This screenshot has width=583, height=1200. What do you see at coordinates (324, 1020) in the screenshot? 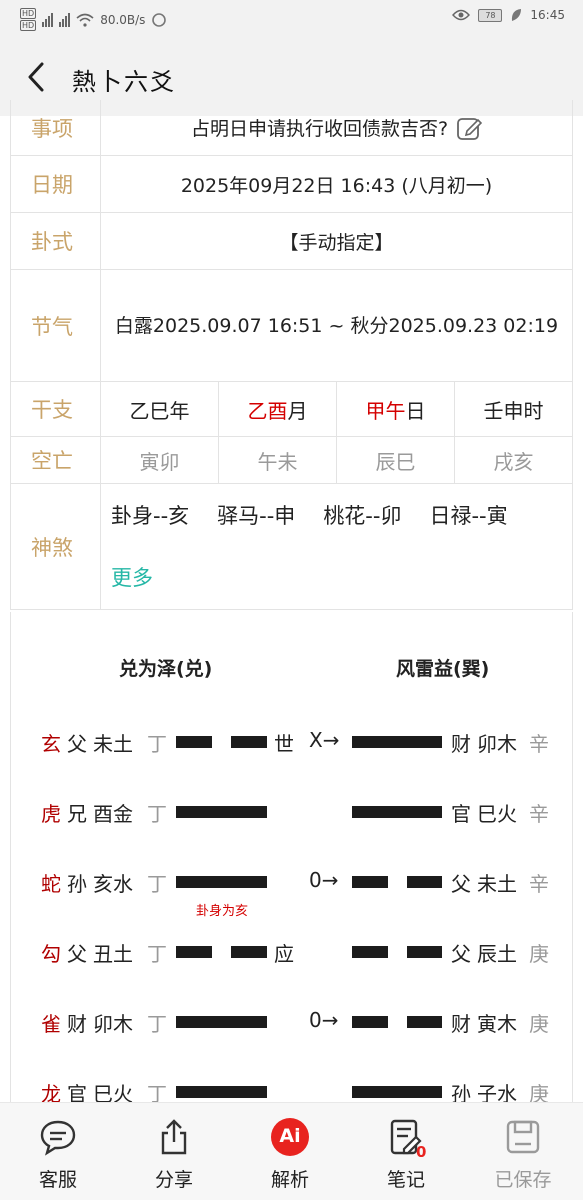
I see `change-marker: 0→` at bounding box center [324, 1020].